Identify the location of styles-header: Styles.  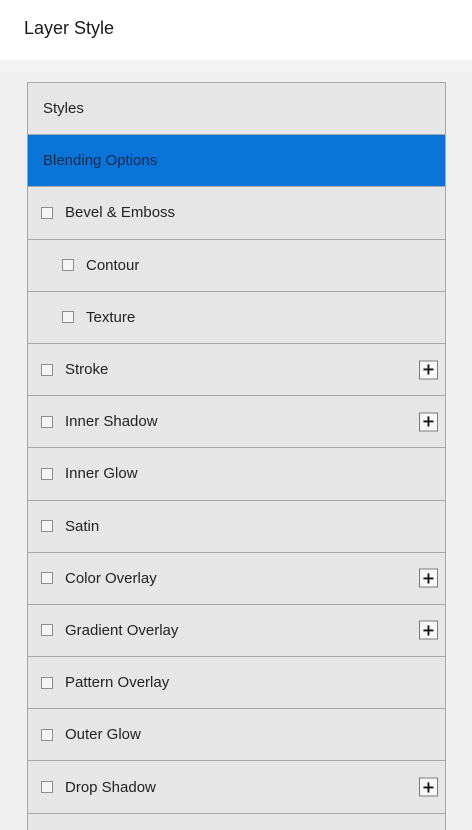
(236, 109).